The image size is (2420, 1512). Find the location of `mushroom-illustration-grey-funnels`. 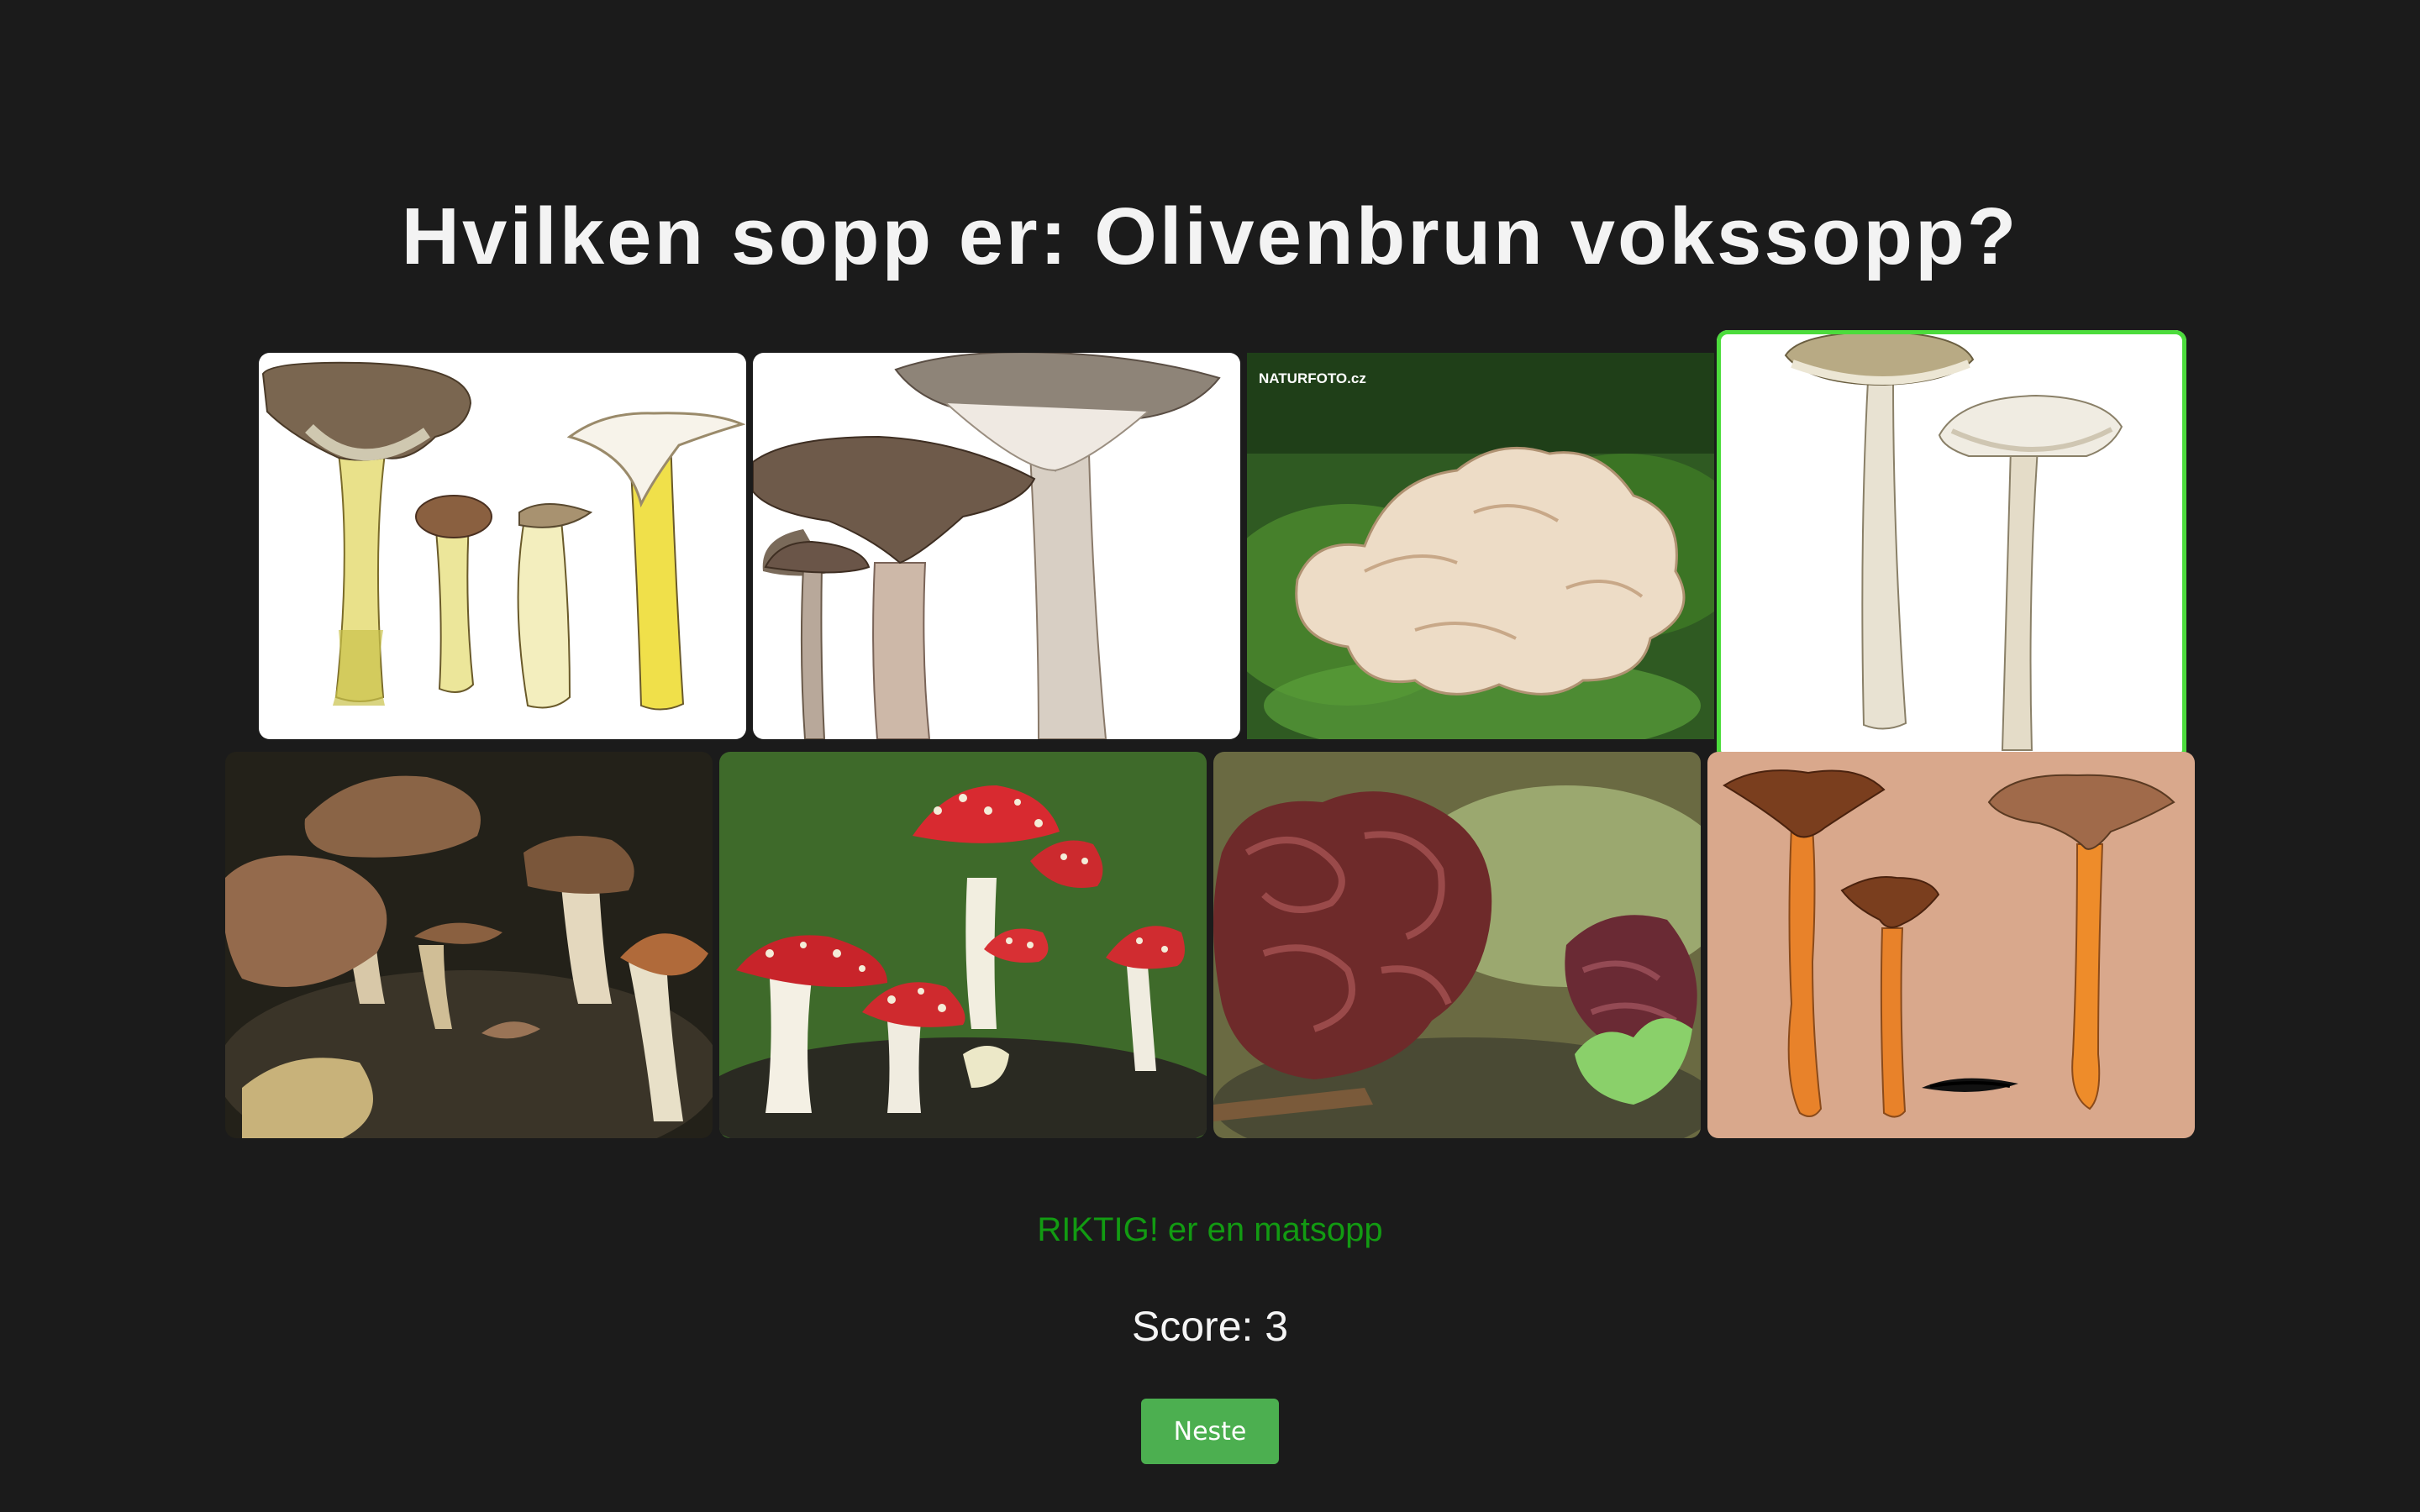

mushroom-illustration-grey-funnels is located at coordinates (996, 546).